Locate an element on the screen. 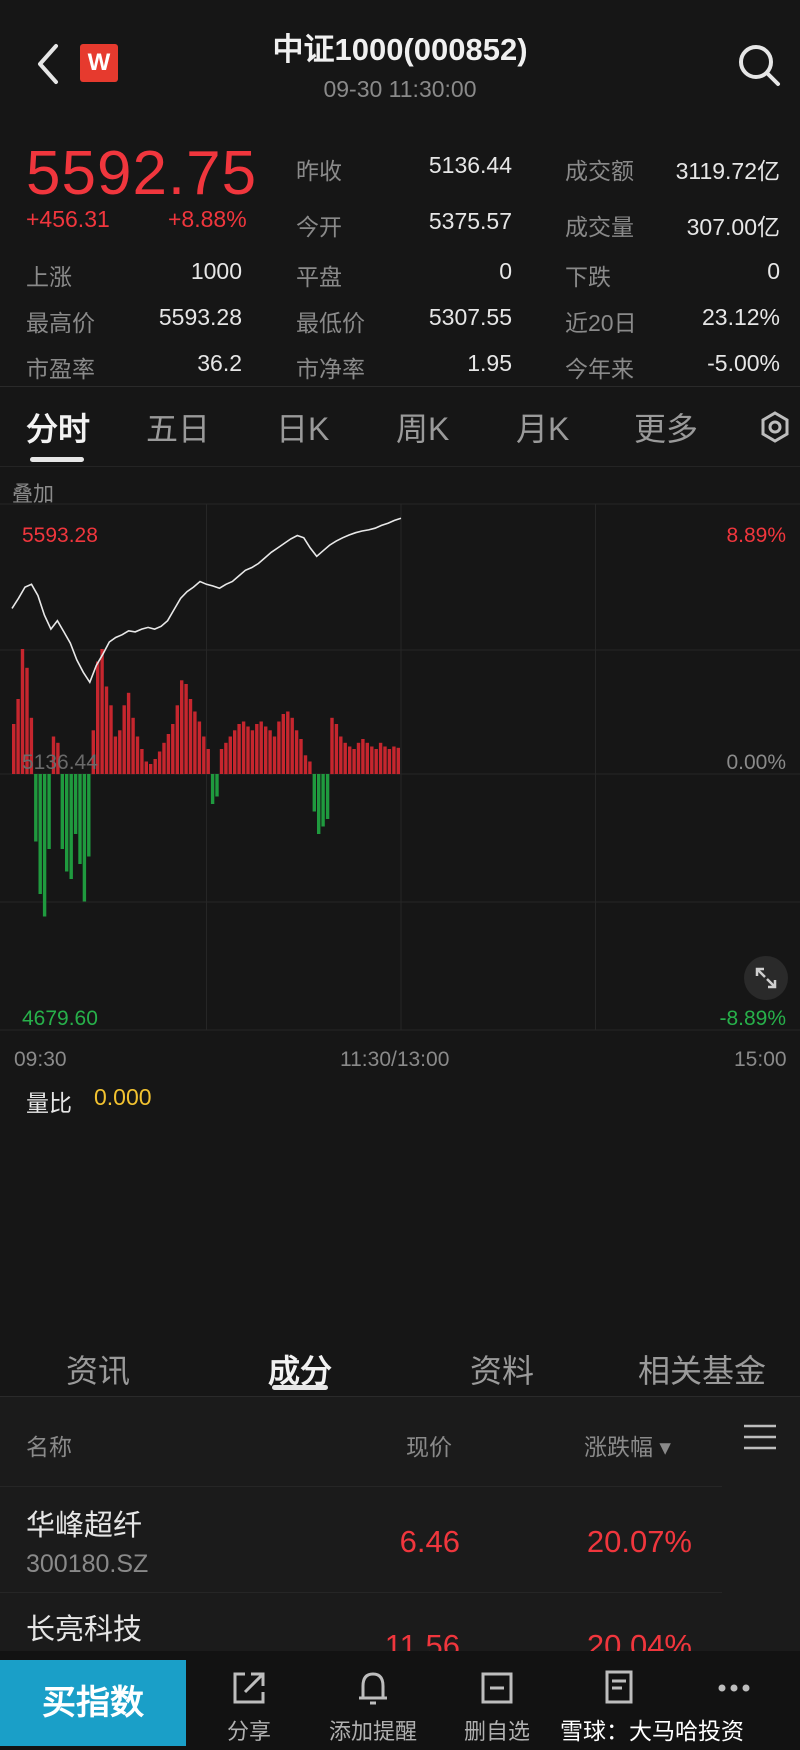 The image size is (800, 1750). fullscreen-button is located at coordinates (766, 978).